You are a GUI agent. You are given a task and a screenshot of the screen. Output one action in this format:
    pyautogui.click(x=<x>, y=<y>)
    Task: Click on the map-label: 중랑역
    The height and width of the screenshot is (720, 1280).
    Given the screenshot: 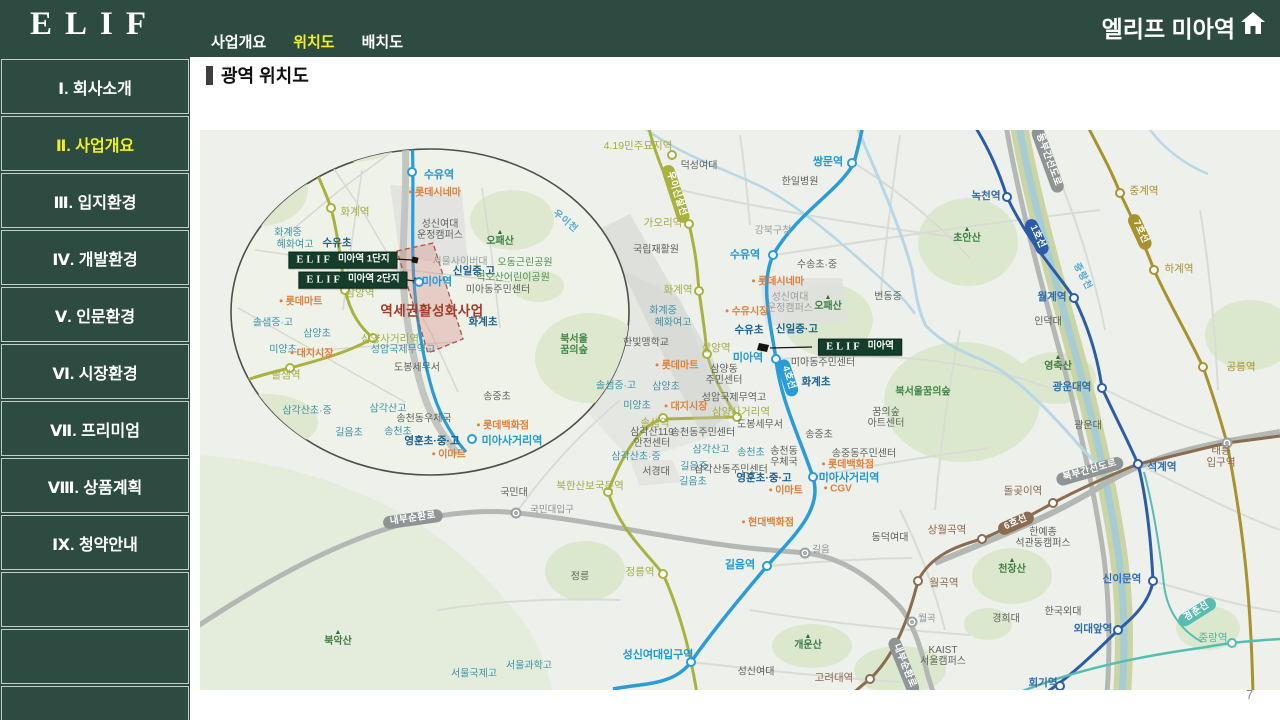 What is the action you would take?
    pyautogui.click(x=1213, y=638)
    